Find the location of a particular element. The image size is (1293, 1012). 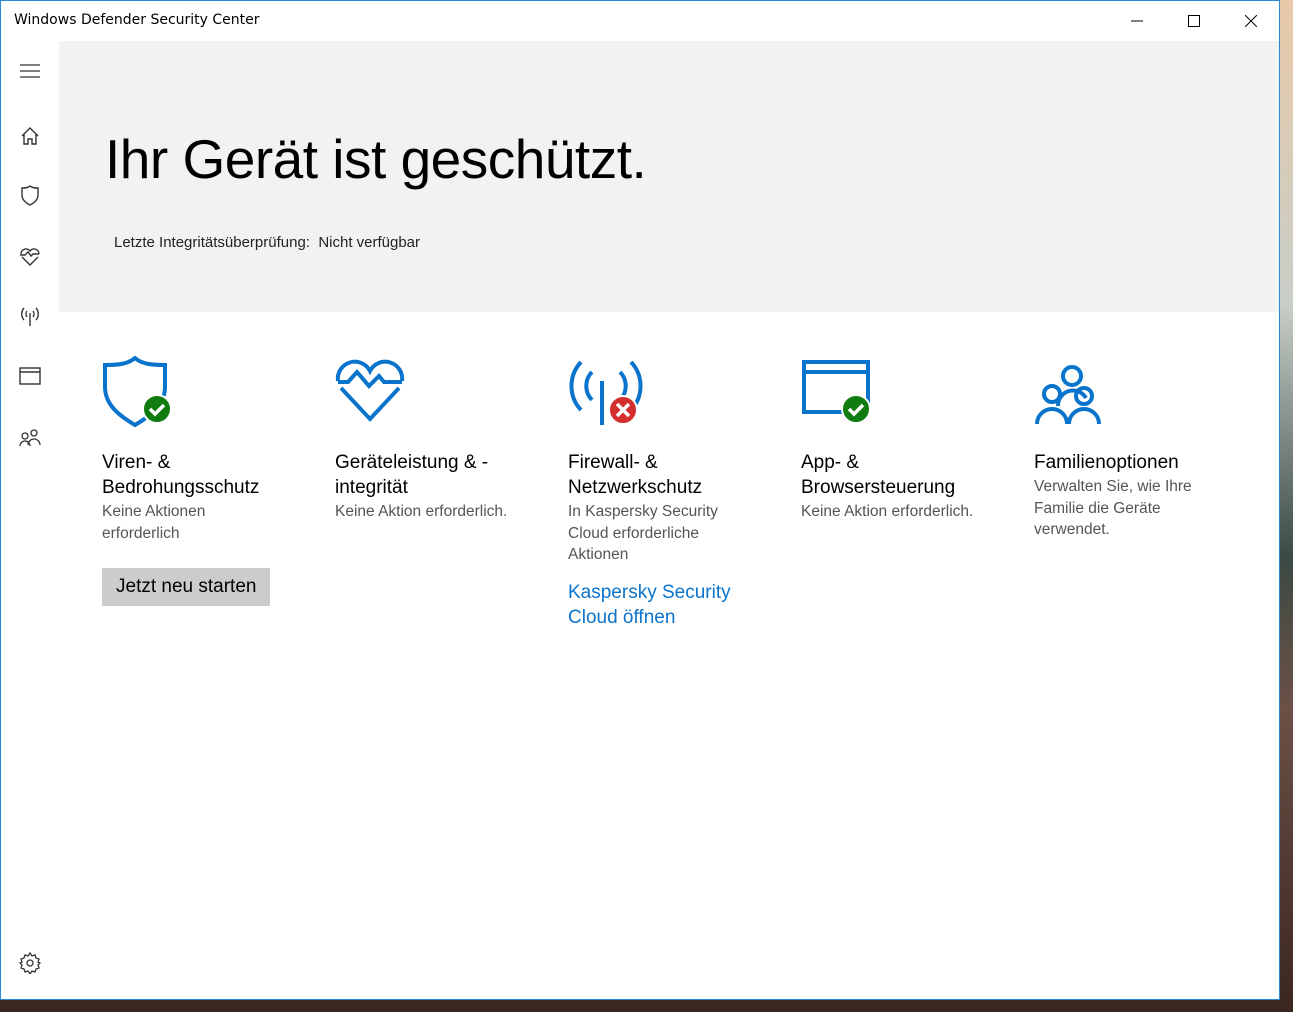

close-icon is located at coordinates (1250, 21).